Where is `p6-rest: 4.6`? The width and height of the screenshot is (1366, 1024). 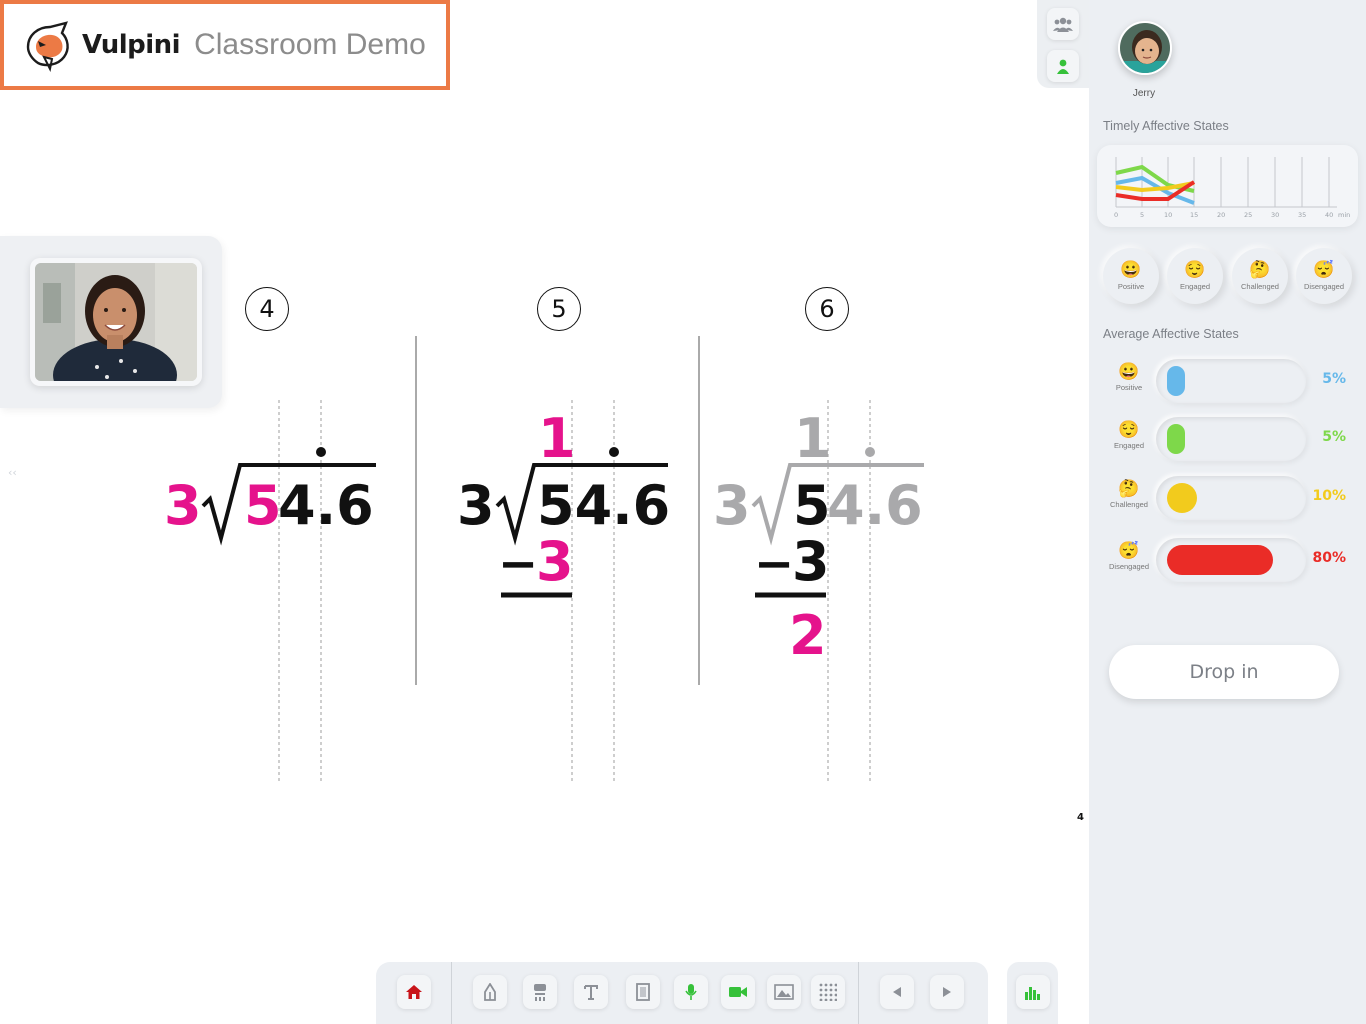 p6-rest: 4.6 is located at coordinates (875, 505).